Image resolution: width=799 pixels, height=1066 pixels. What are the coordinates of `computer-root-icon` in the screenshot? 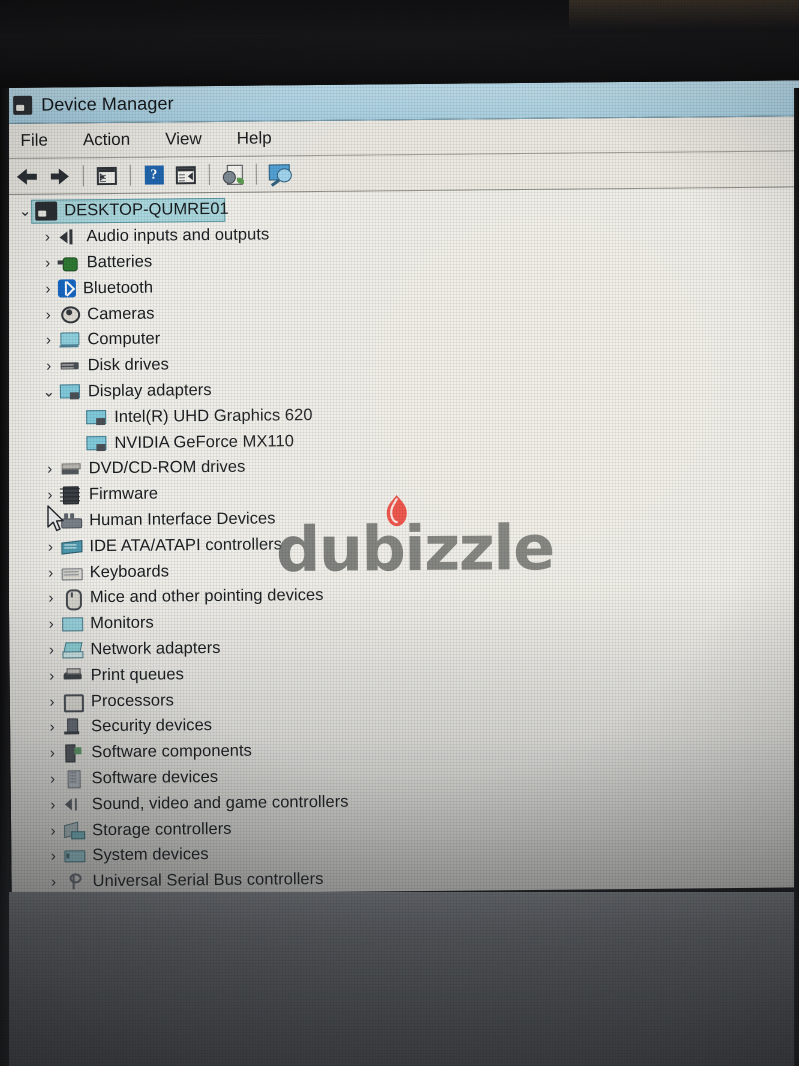 It's located at (46, 211).